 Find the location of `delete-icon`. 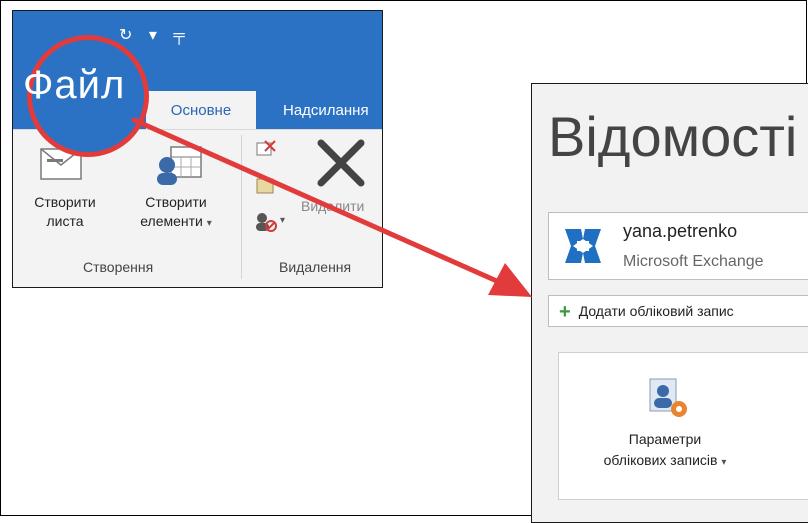

delete-icon is located at coordinates (341, 163).